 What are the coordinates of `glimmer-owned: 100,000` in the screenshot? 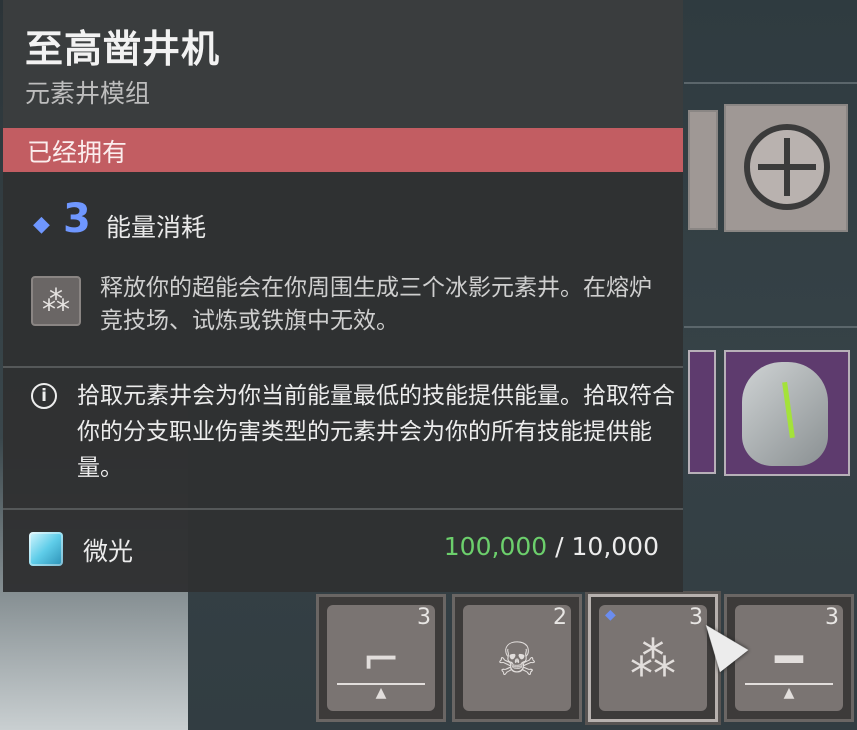 It's located at (495, 546).